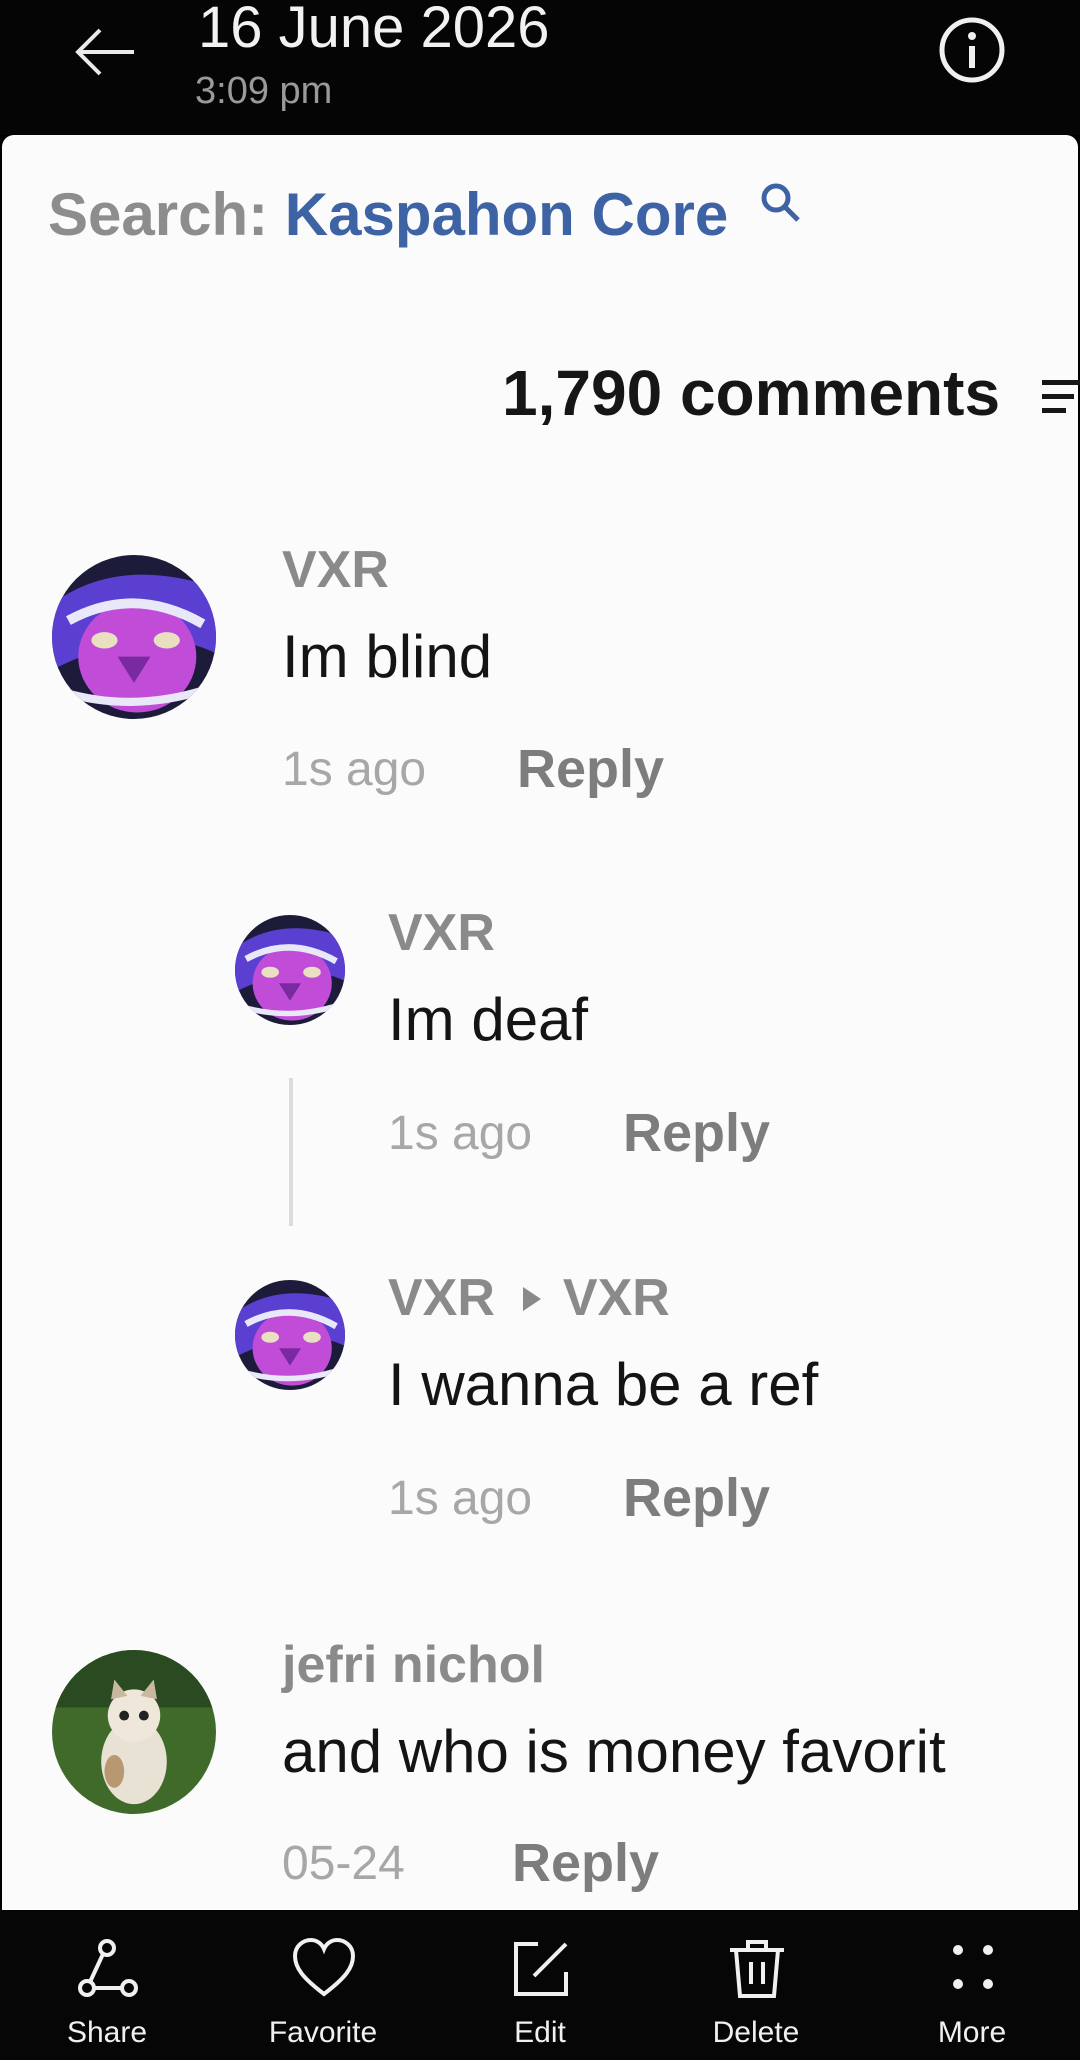 The width and height of the screenshot is (1080, 2060). Describe the element at coordinates (1061, 398) in the screenshot. I see `sort-icon` at that location.